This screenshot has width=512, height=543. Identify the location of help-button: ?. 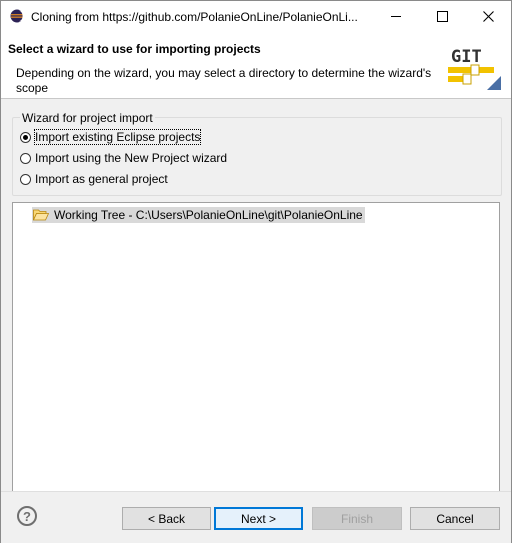
(27, 516).